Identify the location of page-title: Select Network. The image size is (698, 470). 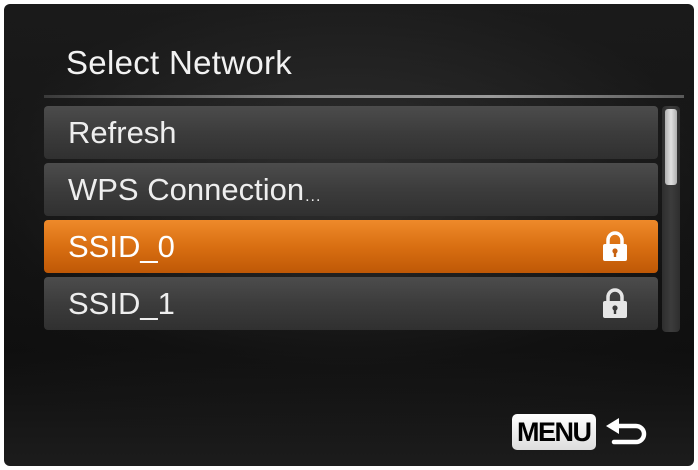
(179, 62).